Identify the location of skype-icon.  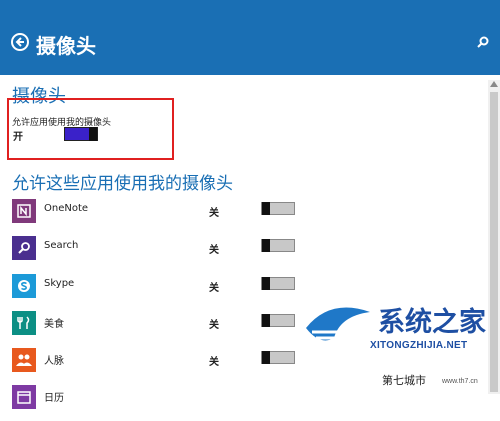
(24, 286).